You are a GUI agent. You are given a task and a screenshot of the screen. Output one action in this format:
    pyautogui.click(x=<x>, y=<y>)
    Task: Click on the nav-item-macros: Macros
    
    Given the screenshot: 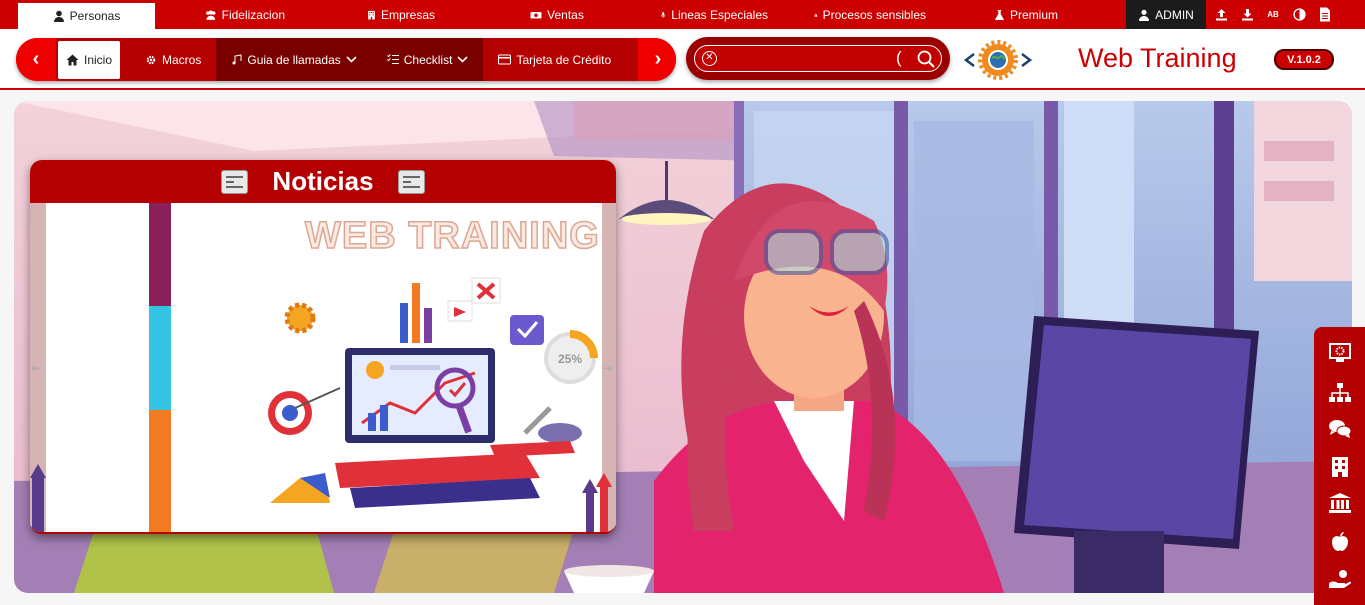 What is the action you would take?
    pyautogui.click(x=173, y=59)
    